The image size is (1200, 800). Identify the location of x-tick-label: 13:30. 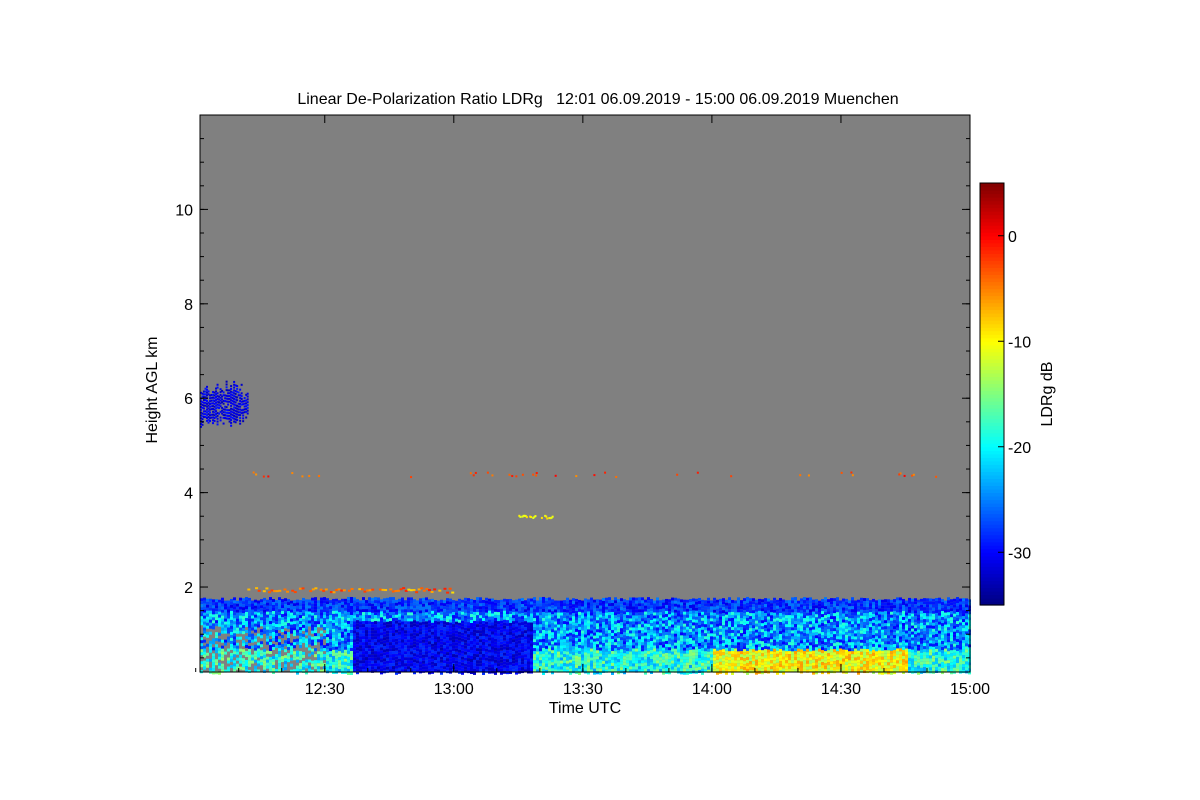
(583, 689).